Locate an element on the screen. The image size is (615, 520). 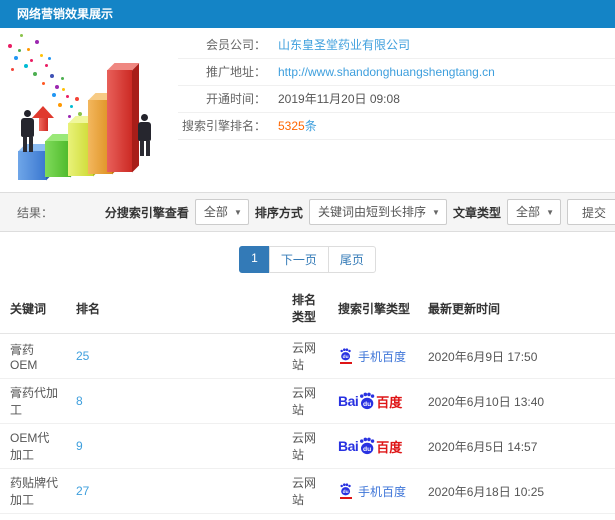
engine-select: 全部 ▼ is located at coordinates (221, 212).